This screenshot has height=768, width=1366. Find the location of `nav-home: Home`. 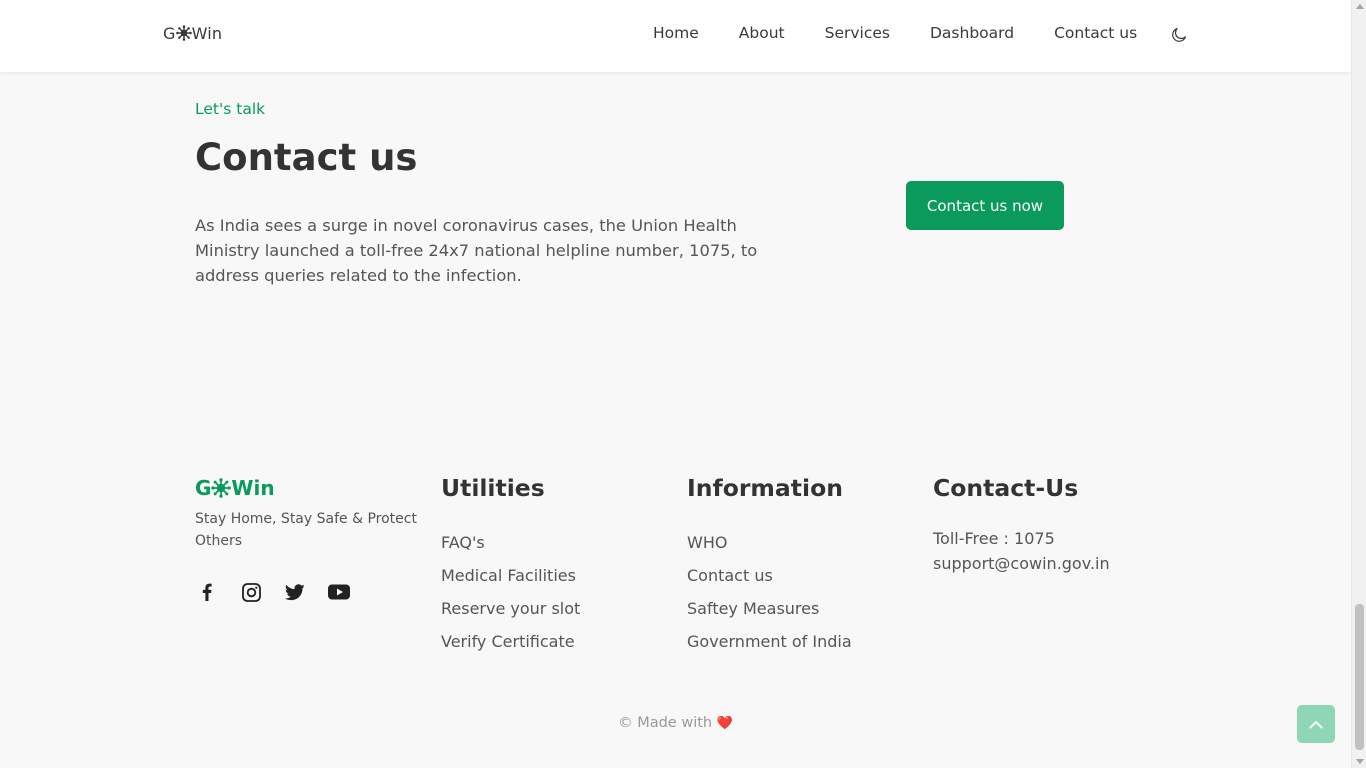

nav-home: Home is located at coordinates (676, 33).